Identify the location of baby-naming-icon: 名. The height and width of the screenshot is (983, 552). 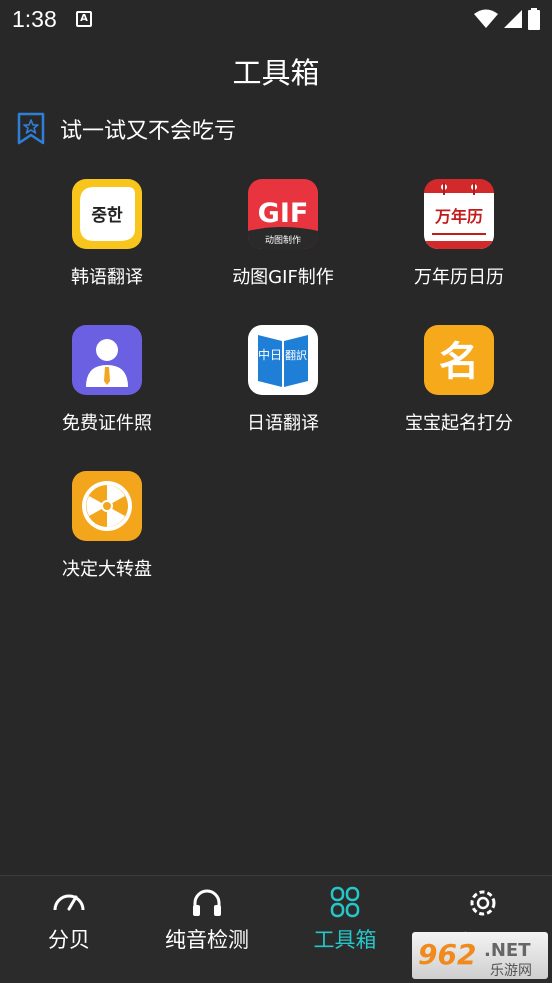
(459, 360).